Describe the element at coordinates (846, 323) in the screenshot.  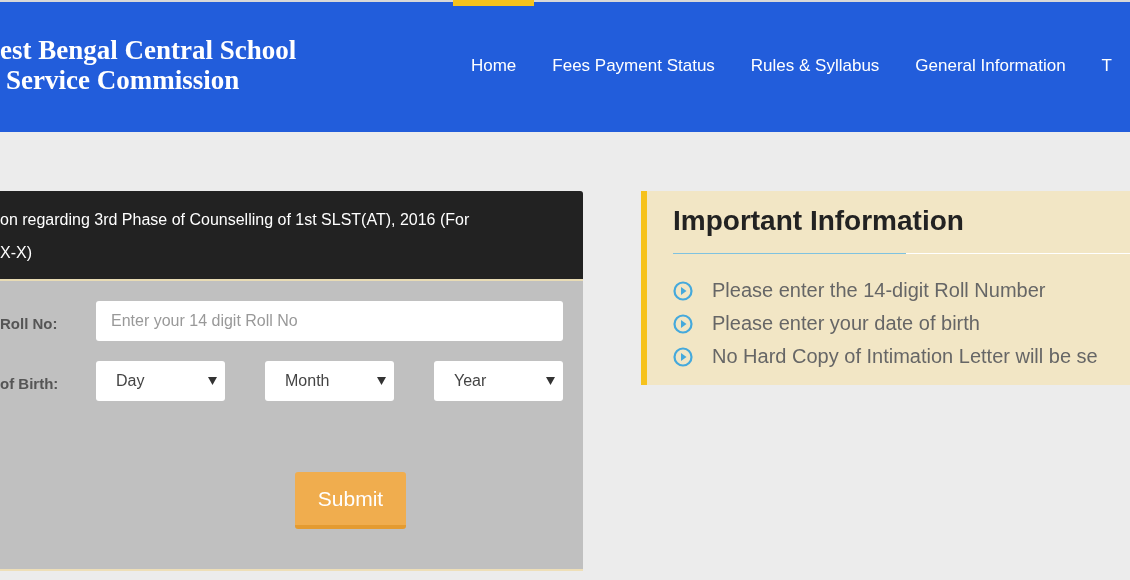
I see `info-text: Please enter your date of birth` at that location.